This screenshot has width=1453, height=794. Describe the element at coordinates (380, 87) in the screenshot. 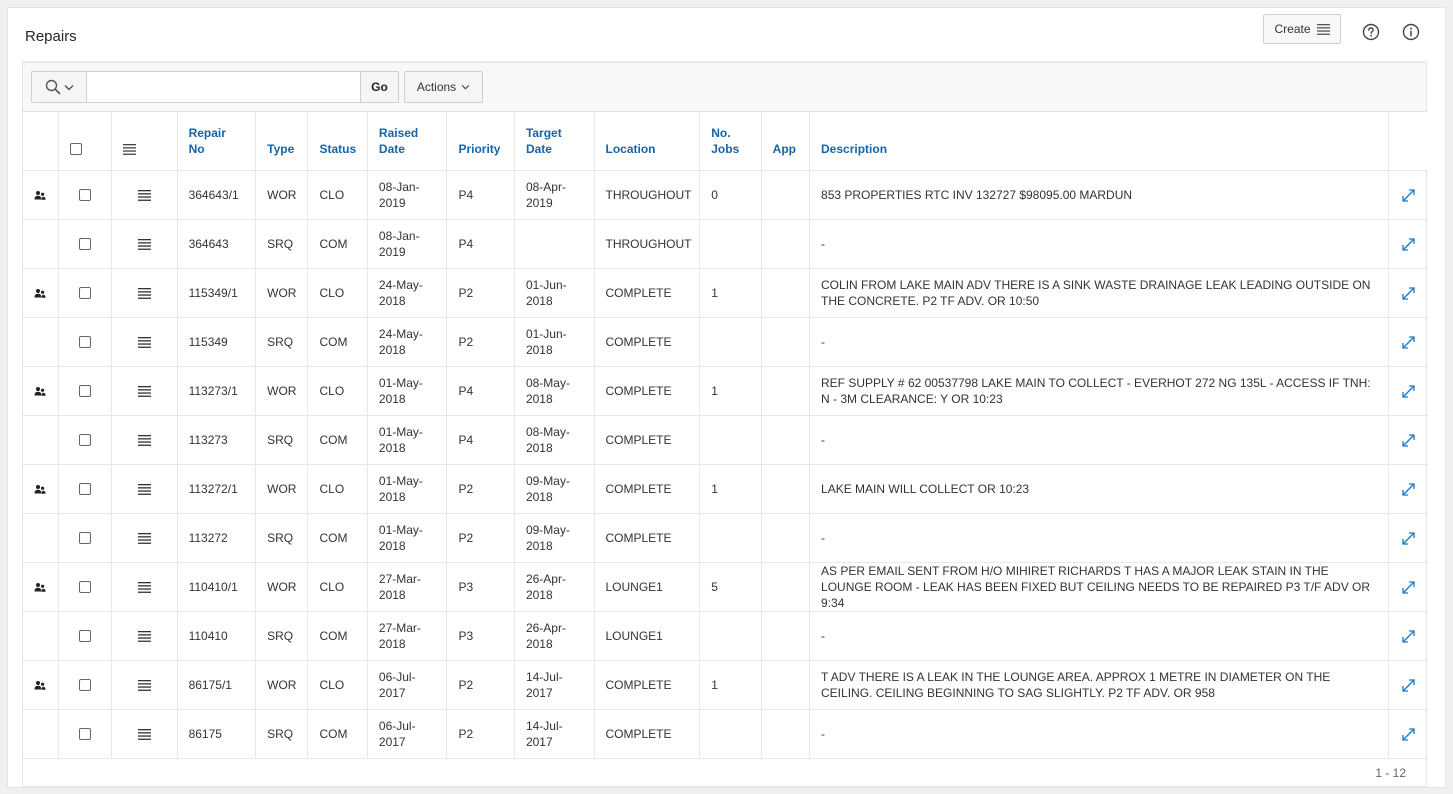

I see `go-button: Go` at that location.